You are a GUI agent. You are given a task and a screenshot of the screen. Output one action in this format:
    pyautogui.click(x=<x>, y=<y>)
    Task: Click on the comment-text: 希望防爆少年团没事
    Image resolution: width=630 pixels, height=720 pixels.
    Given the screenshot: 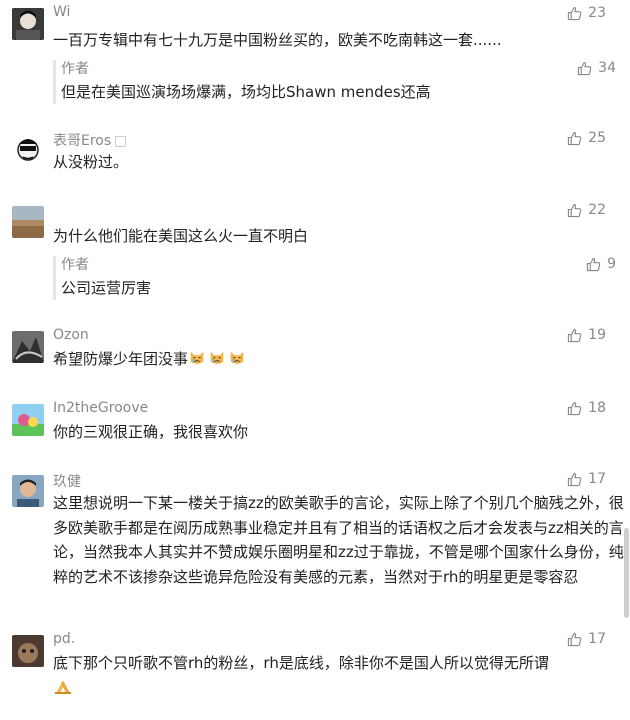 What is the action you would take?
    pyautogui.click(x=150, y=359)
    